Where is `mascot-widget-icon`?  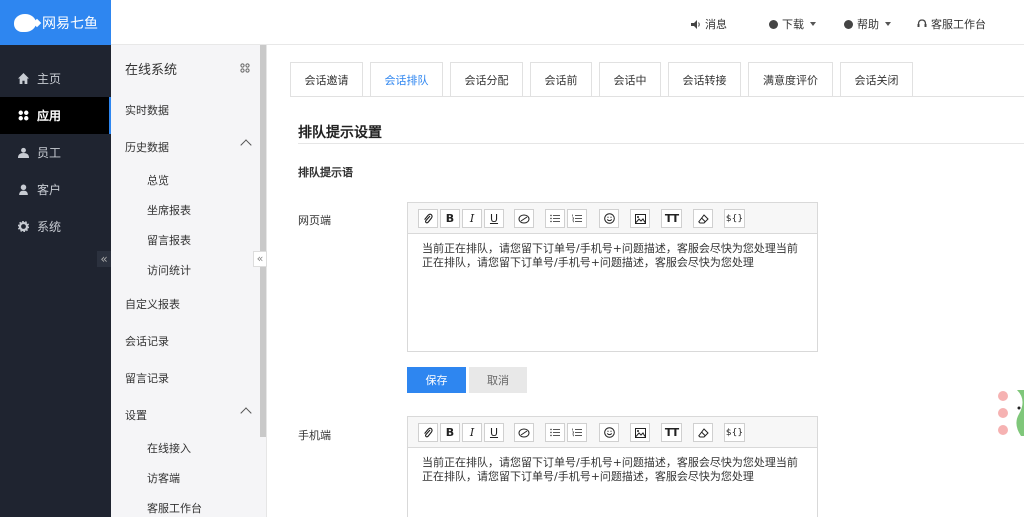 mascot-widget-icon is located at coordinates (1009, 420).